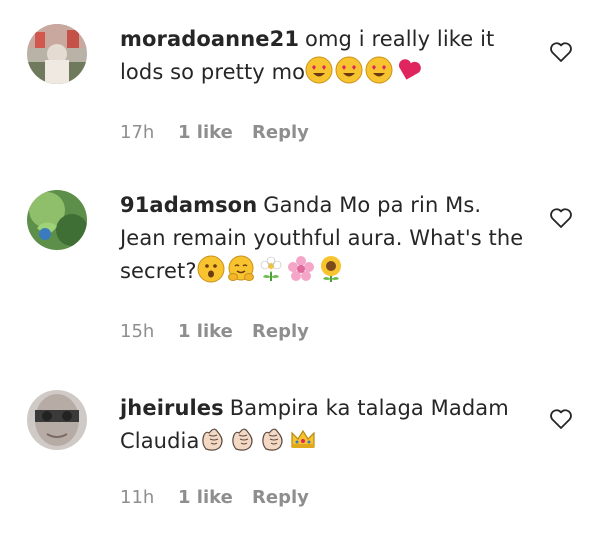 Image resolution: width=600 pixels, height=541 pixels. I want to click on blossom-icon, so click(271, 269).